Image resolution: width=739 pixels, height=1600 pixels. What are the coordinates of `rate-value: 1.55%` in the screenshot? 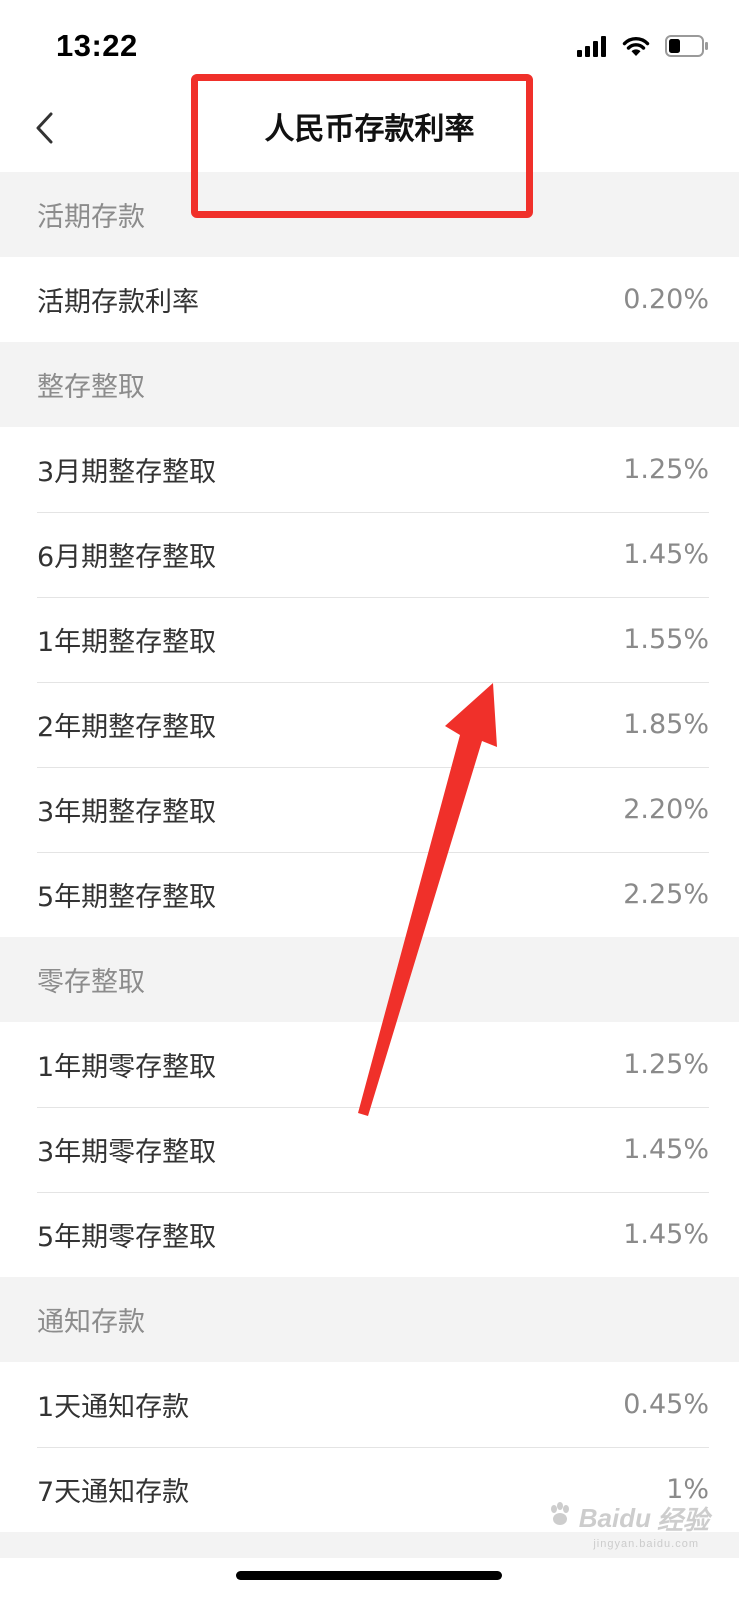 It's located at (666, 639).